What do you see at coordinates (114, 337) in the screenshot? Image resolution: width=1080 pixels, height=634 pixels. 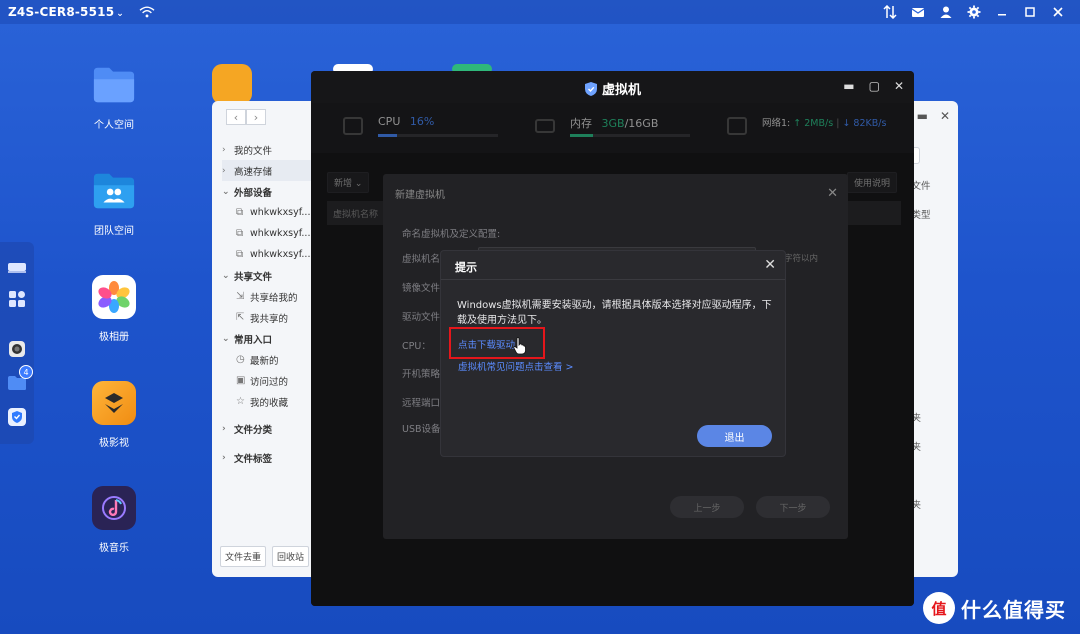 I see `desktop-icon-label: 极相册` at bounding box center [114, 337].